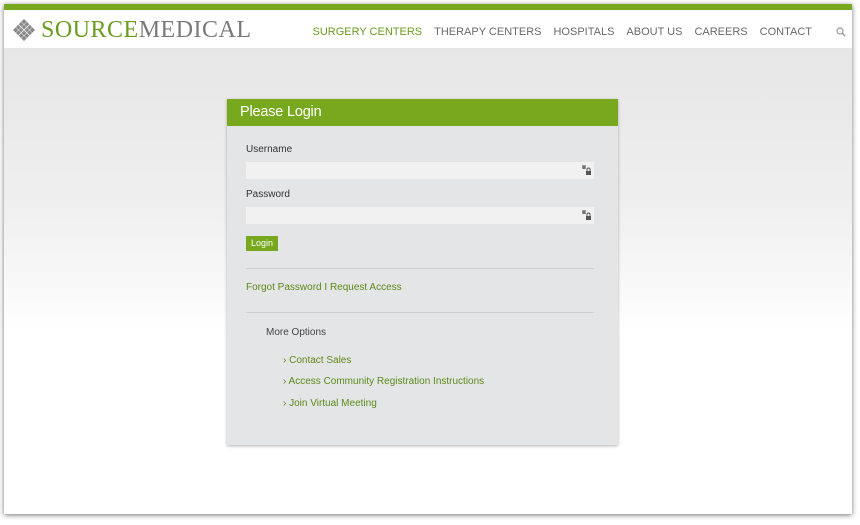  What do you see at coordinates (487, 32) in the screenshot?
I see `nav-therapy-centers: THERAPY CENTERS` at bounding box center [487, 32].